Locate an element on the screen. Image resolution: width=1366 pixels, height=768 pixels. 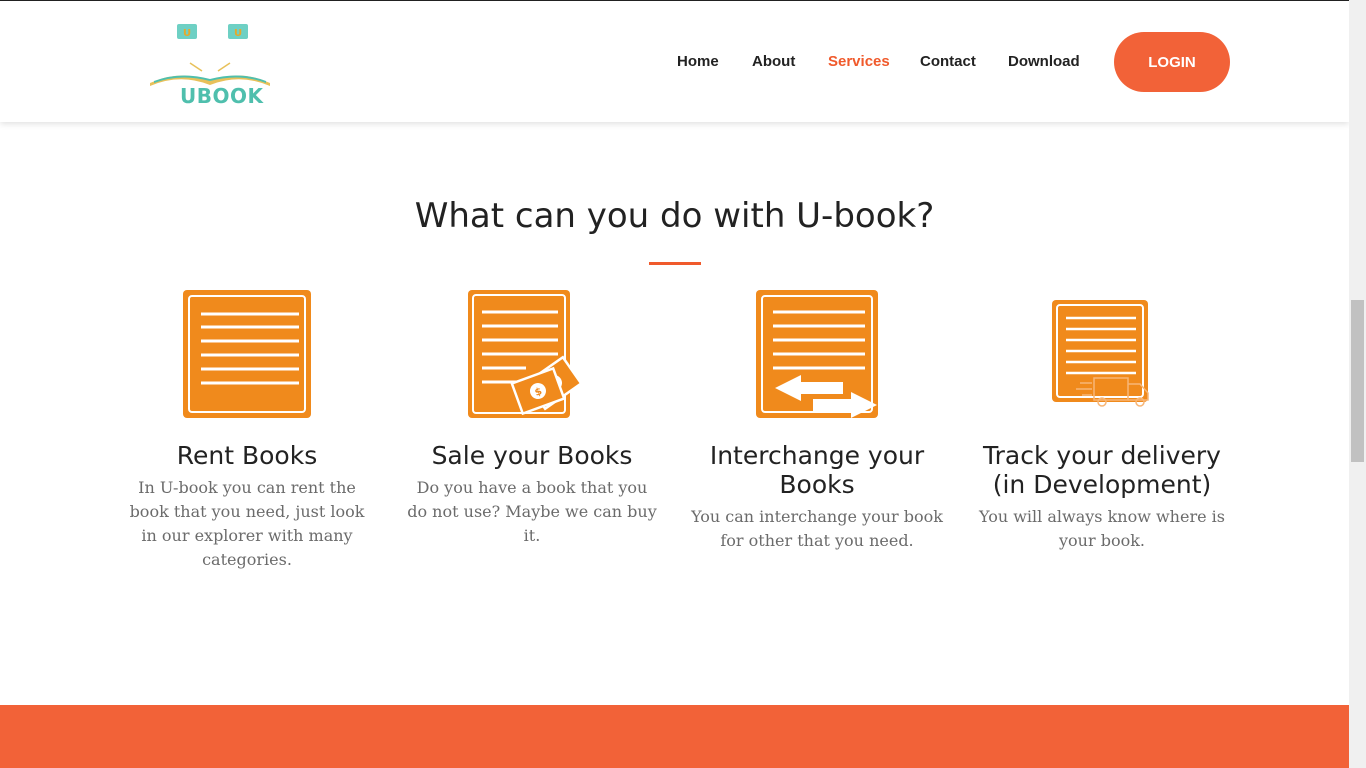
nav-contact: Contact is located at coordinates (948, 61).